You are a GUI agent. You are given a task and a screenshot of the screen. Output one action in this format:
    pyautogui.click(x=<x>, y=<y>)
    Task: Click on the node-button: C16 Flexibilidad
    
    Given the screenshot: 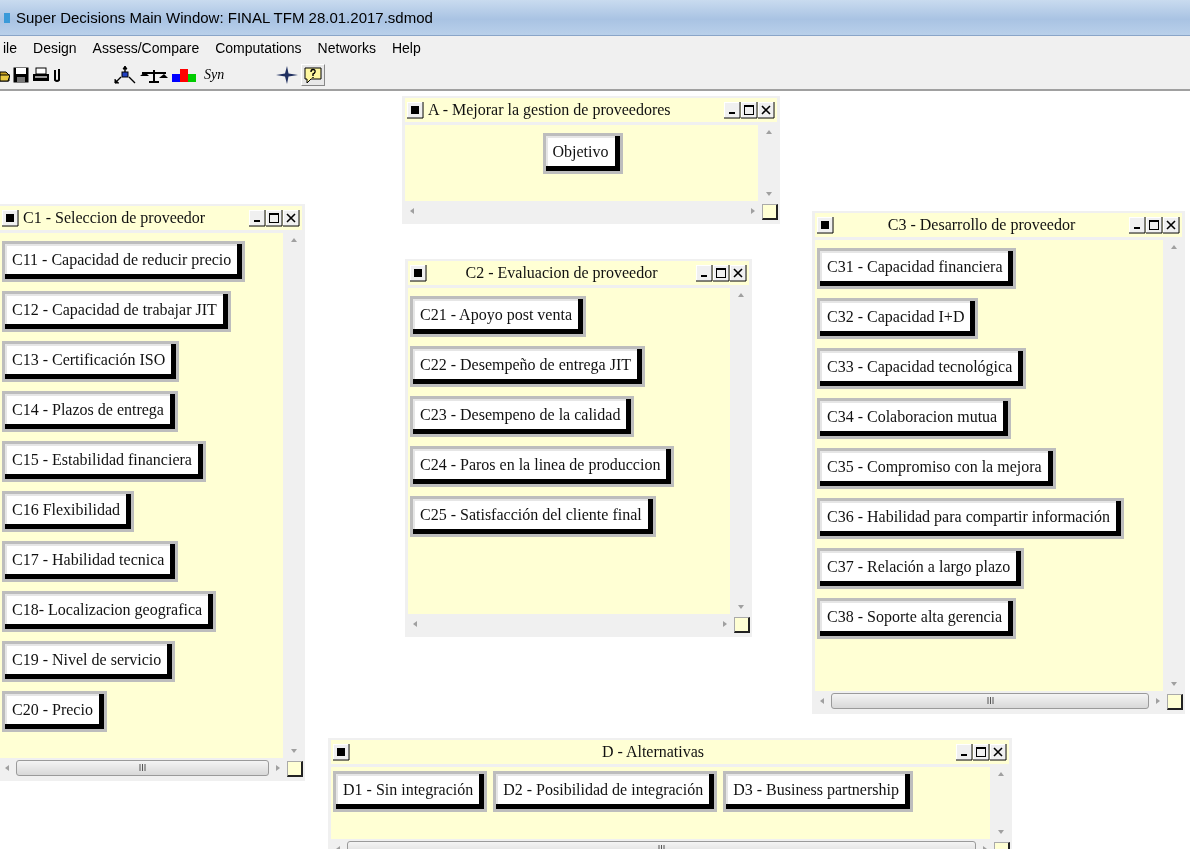 What is the action you would take?
    pyautogui.click(x=68, y=511)
    